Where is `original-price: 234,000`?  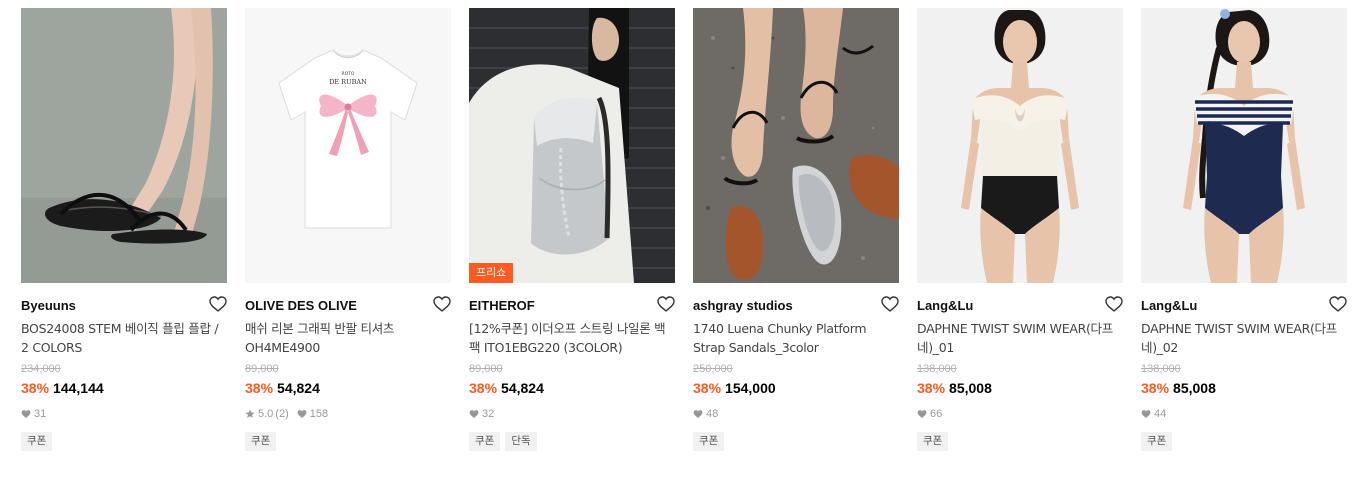
original-price: 234,000 is located at coordinates (41, 369).